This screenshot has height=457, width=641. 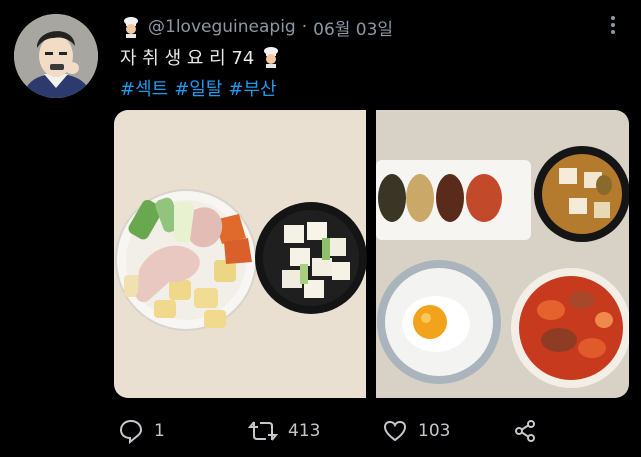 I want to click on tweet-date: 06월 03일, so click(x=353, y=27).